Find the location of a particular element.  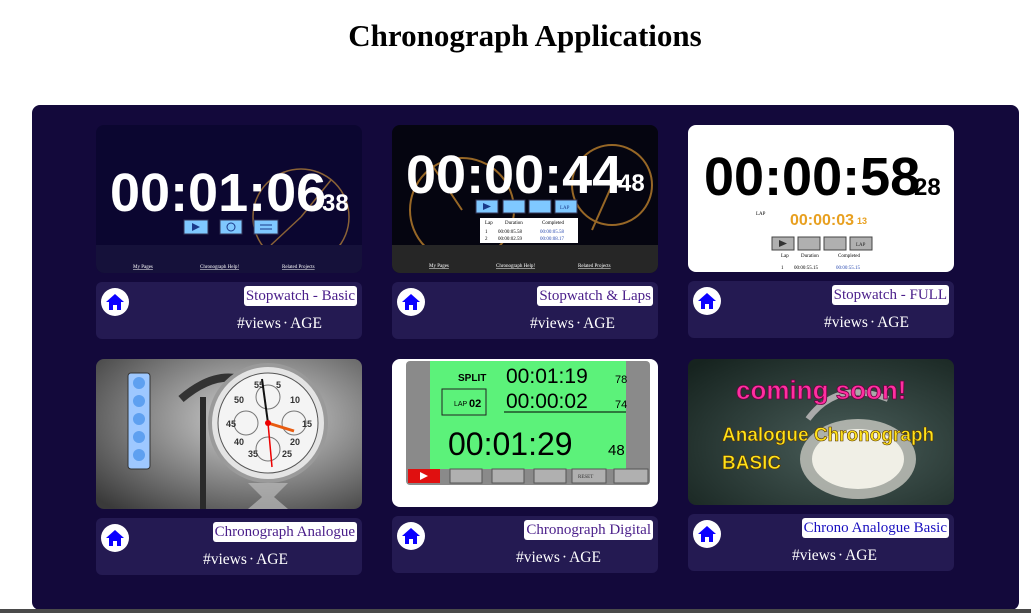

dial-number: 25 is located at coordinates (287, 454).